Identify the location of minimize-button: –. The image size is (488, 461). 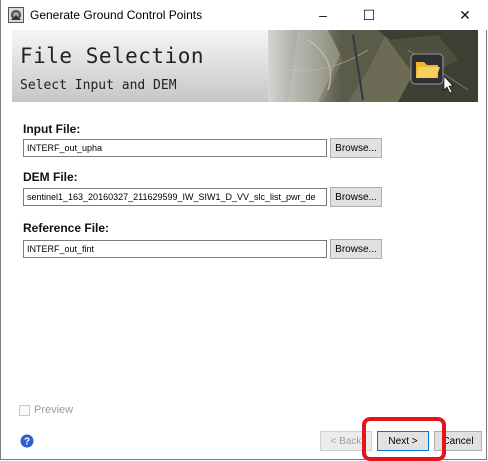
(323, 15).